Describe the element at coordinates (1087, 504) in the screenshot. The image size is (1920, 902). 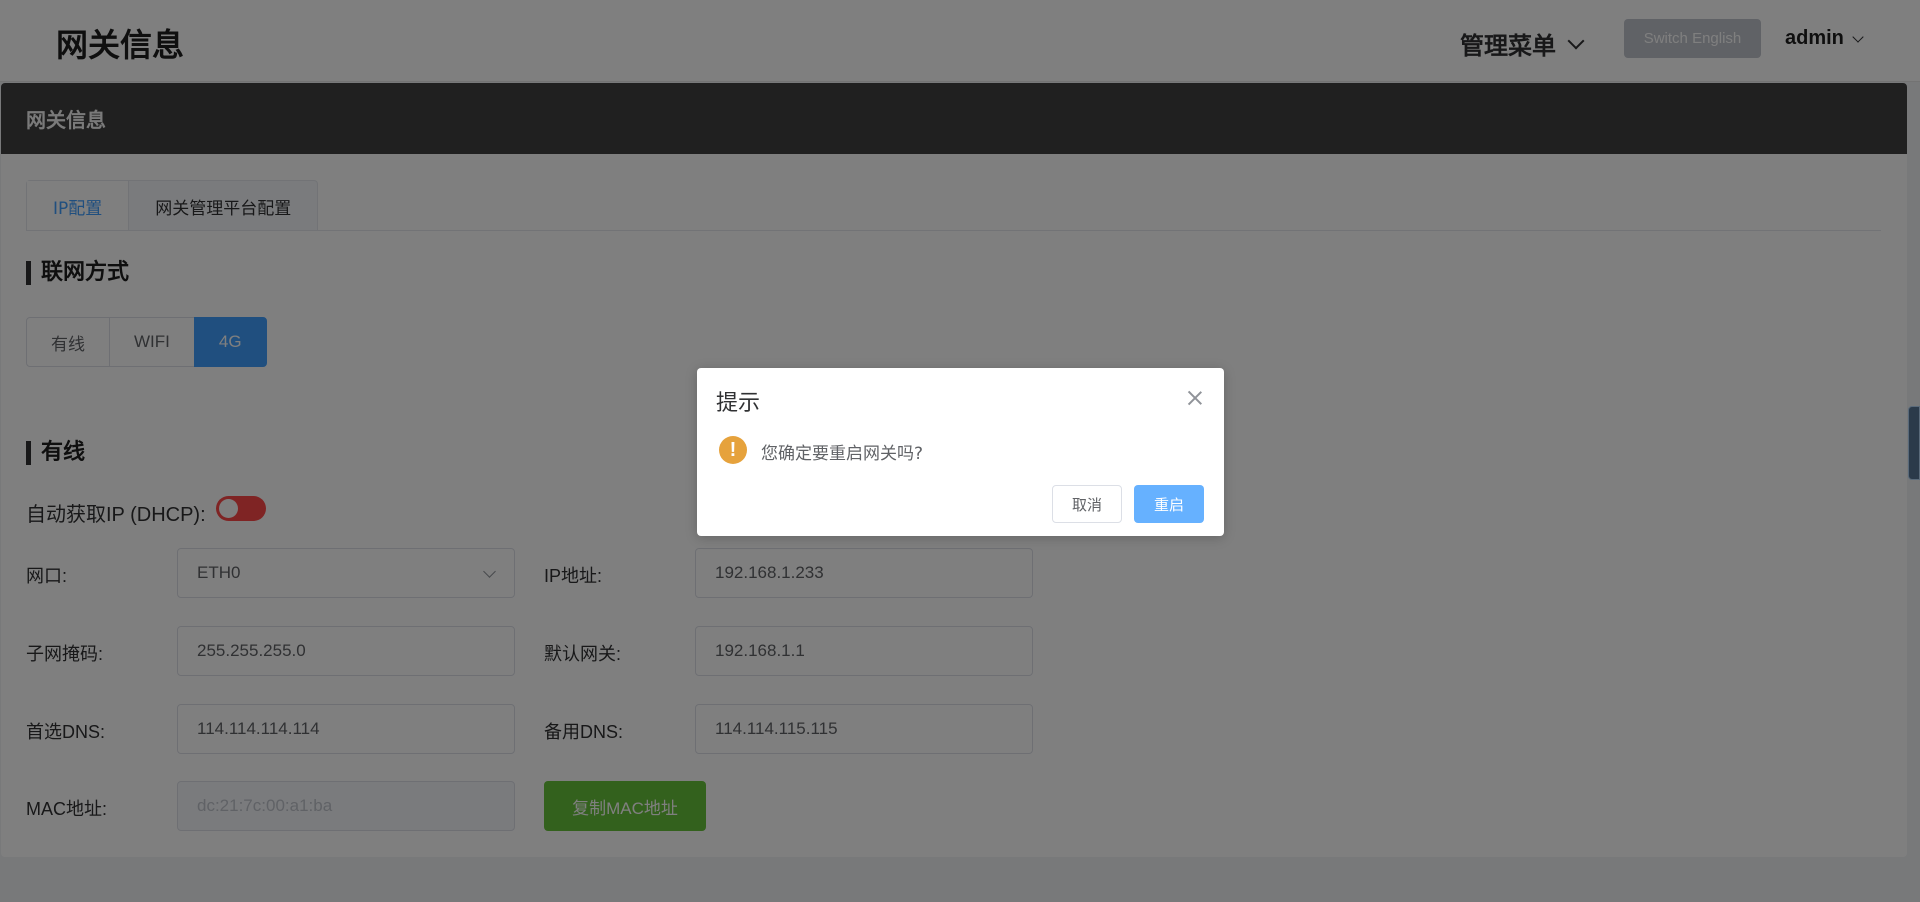
I see `cancel-button: 取消` at that location.